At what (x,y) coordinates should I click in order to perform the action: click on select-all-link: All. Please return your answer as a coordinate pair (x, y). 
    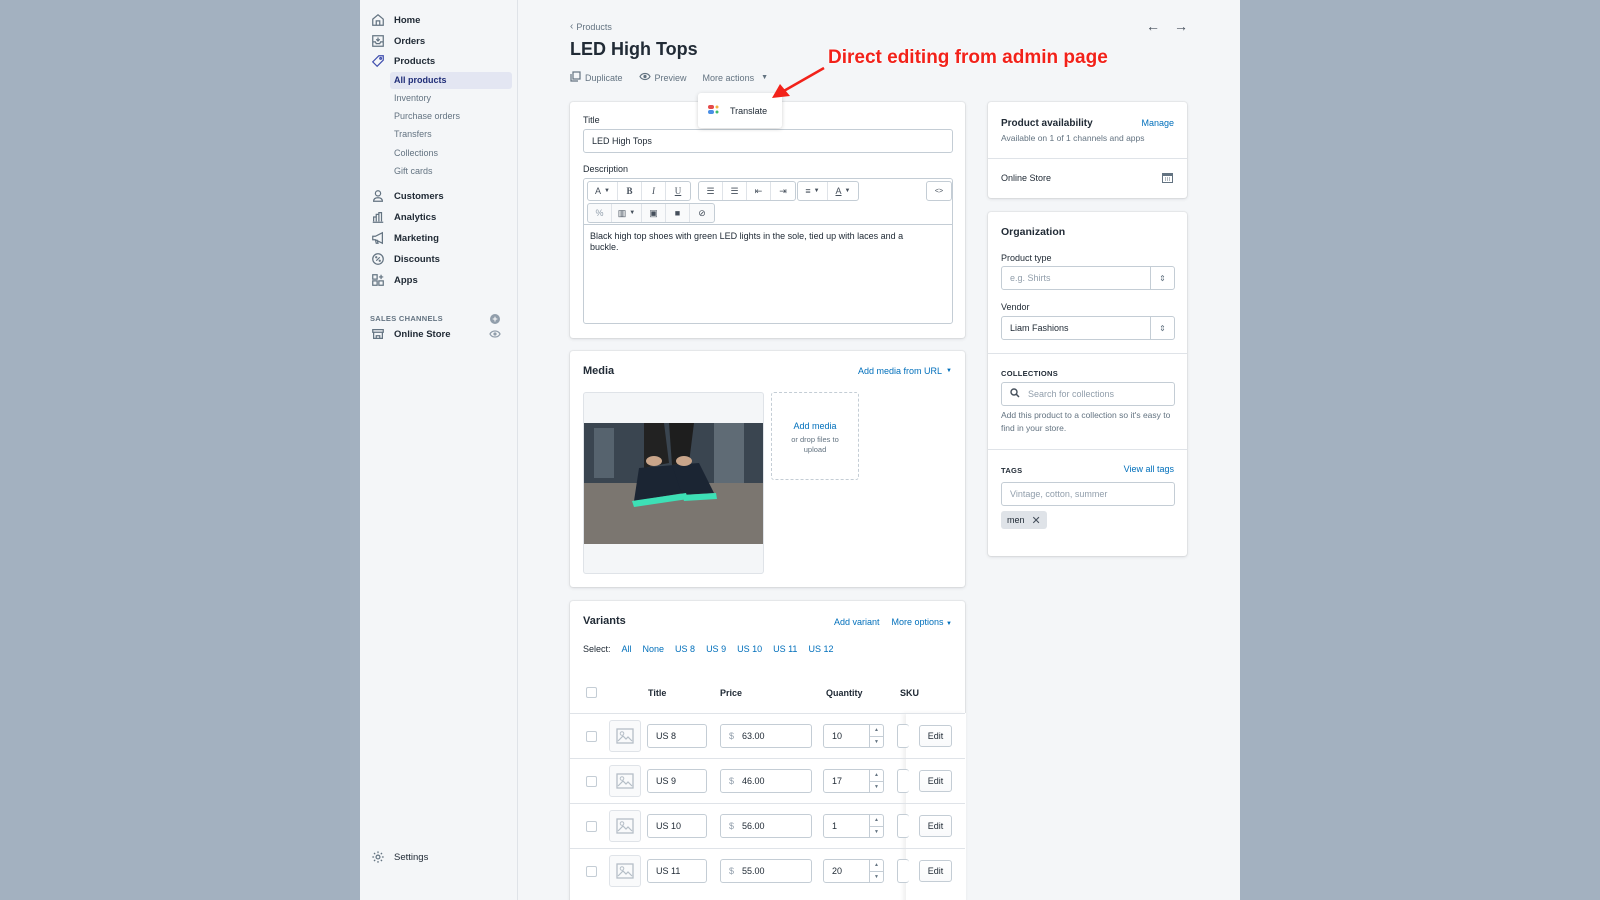
    Looking at the image, I should click on (627, 649).